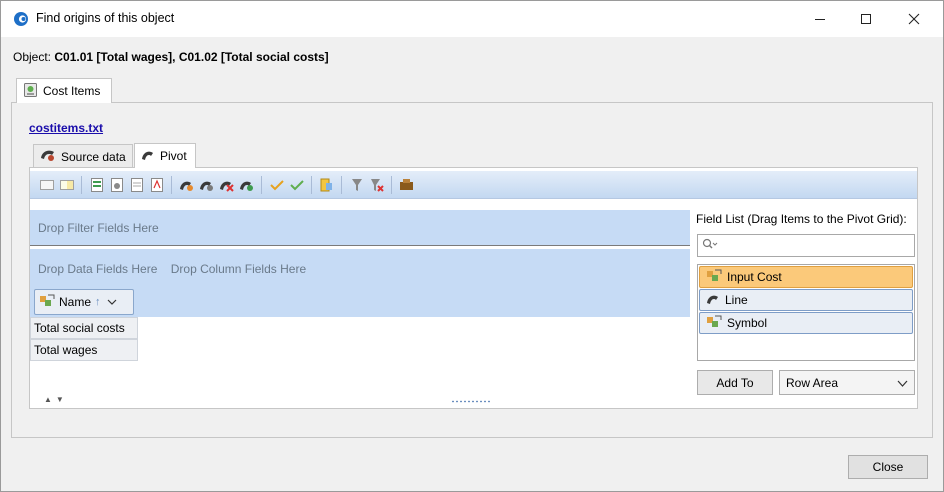 This screenshot has height=492, width=944. I want to click on tab-source-data-label: Source data, so click(93, 156).